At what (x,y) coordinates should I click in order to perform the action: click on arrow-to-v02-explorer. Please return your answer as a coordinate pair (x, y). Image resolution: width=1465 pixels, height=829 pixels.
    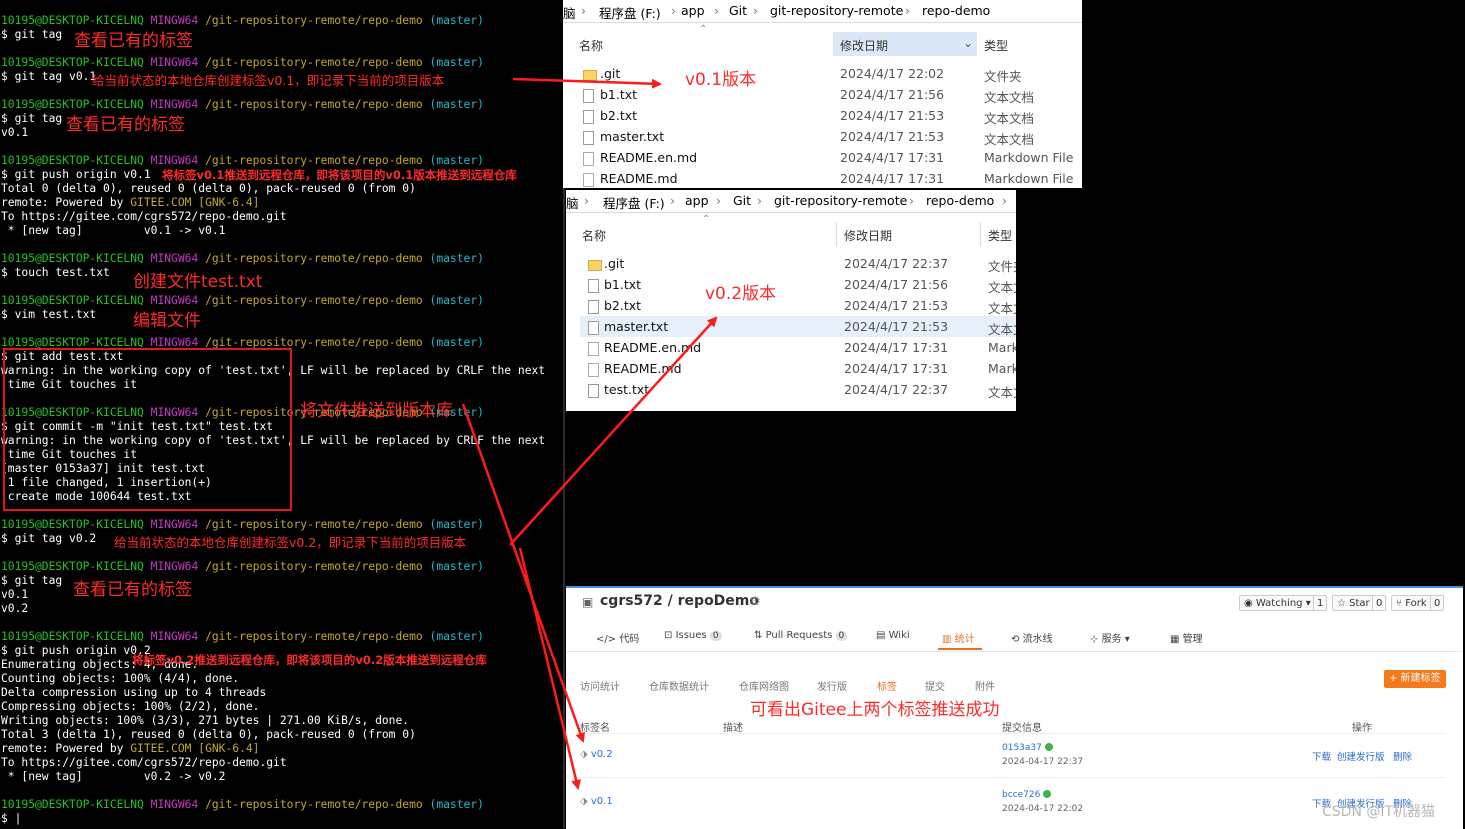
    Looking at the image, I should click on (613, 431).